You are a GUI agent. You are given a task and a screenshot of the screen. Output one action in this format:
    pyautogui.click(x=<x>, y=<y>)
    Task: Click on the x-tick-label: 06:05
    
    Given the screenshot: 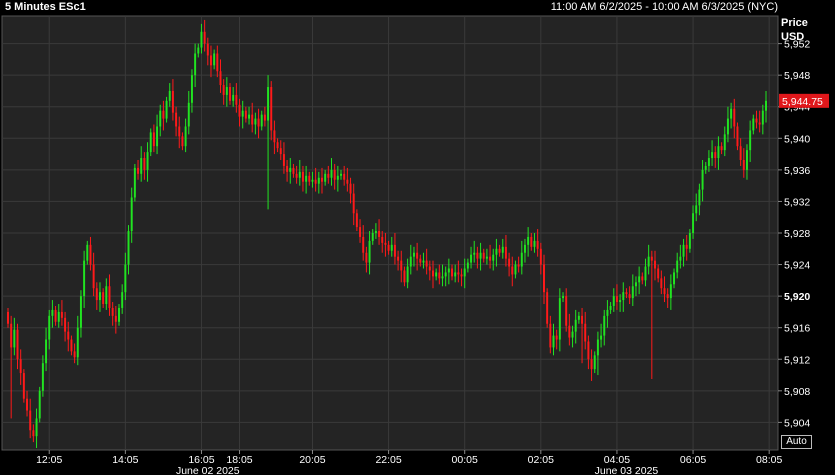 What is the action you would take?
    pyautogui.click(x=693, y=460)
    